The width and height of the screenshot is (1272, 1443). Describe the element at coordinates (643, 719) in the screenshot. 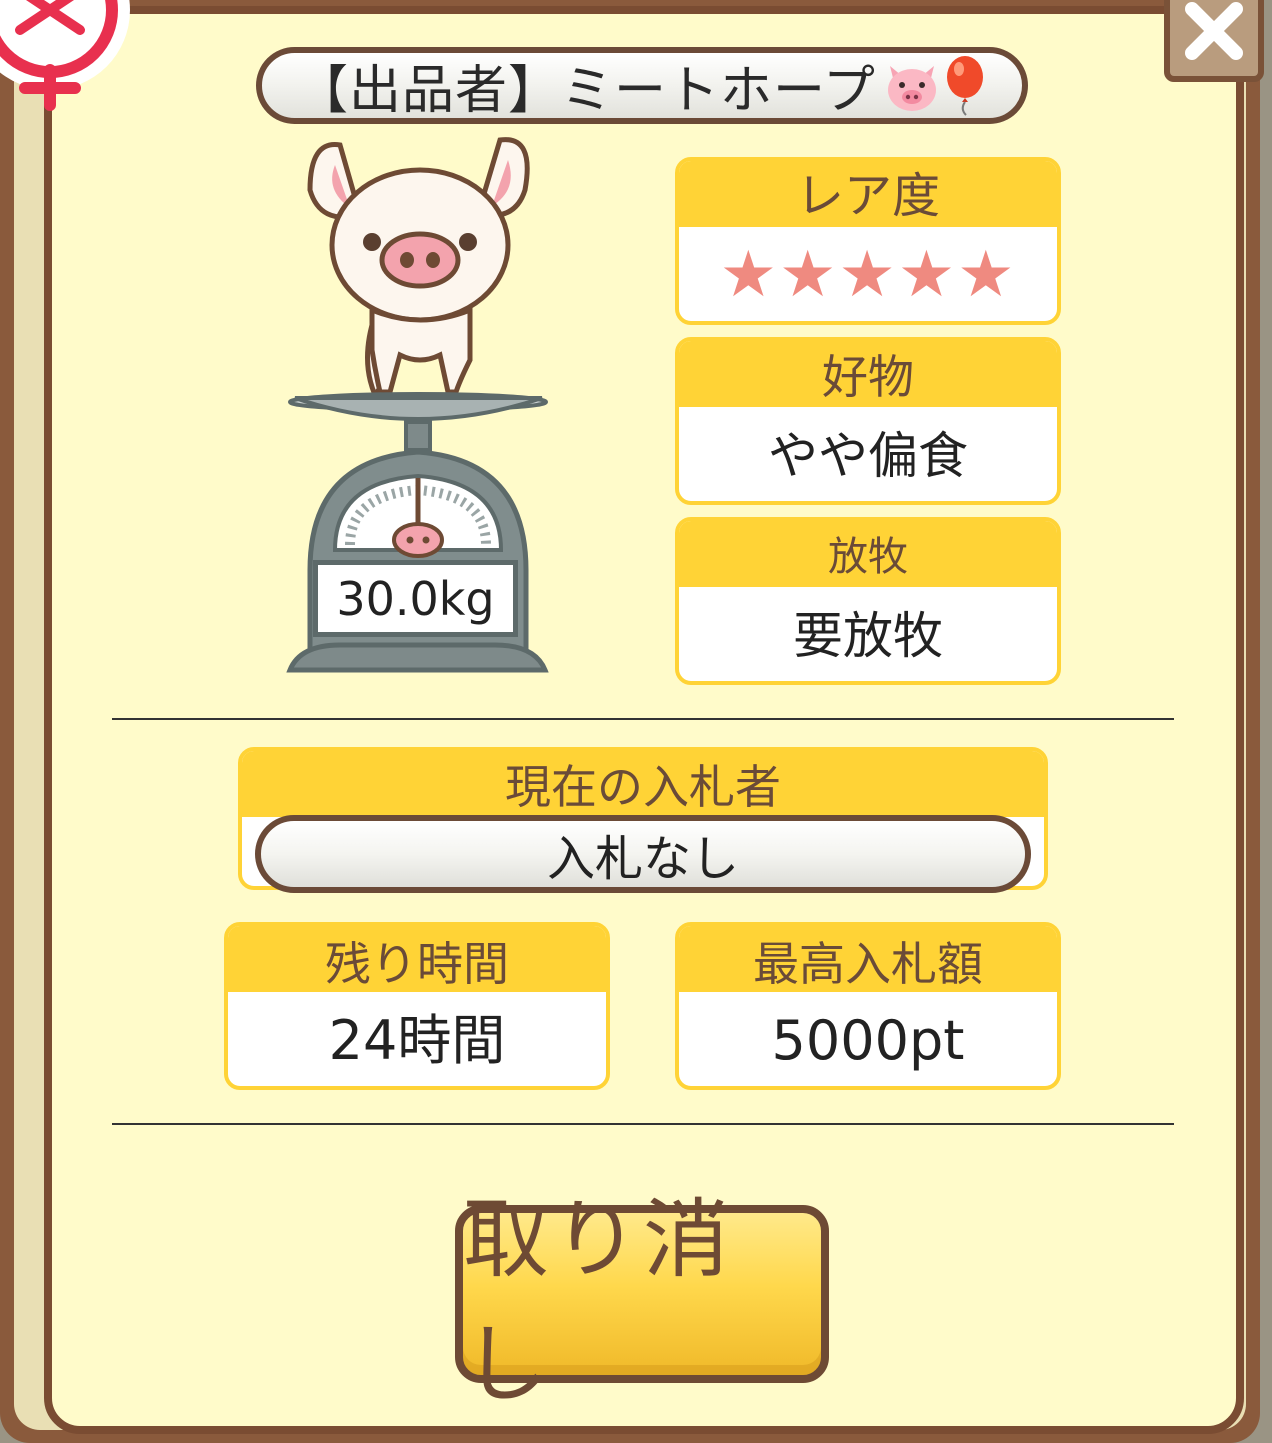

I see `divider-top` at that location.